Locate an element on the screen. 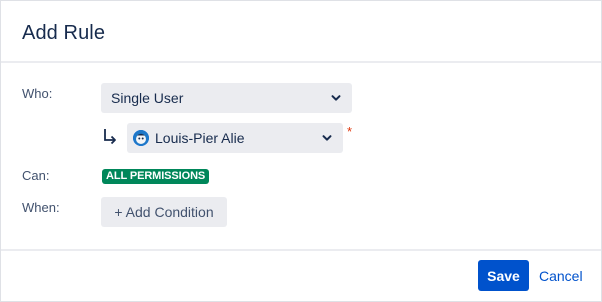 The width and height of the screenshot is (602, 302). save-button: Save is located at coordinates (503, 275).